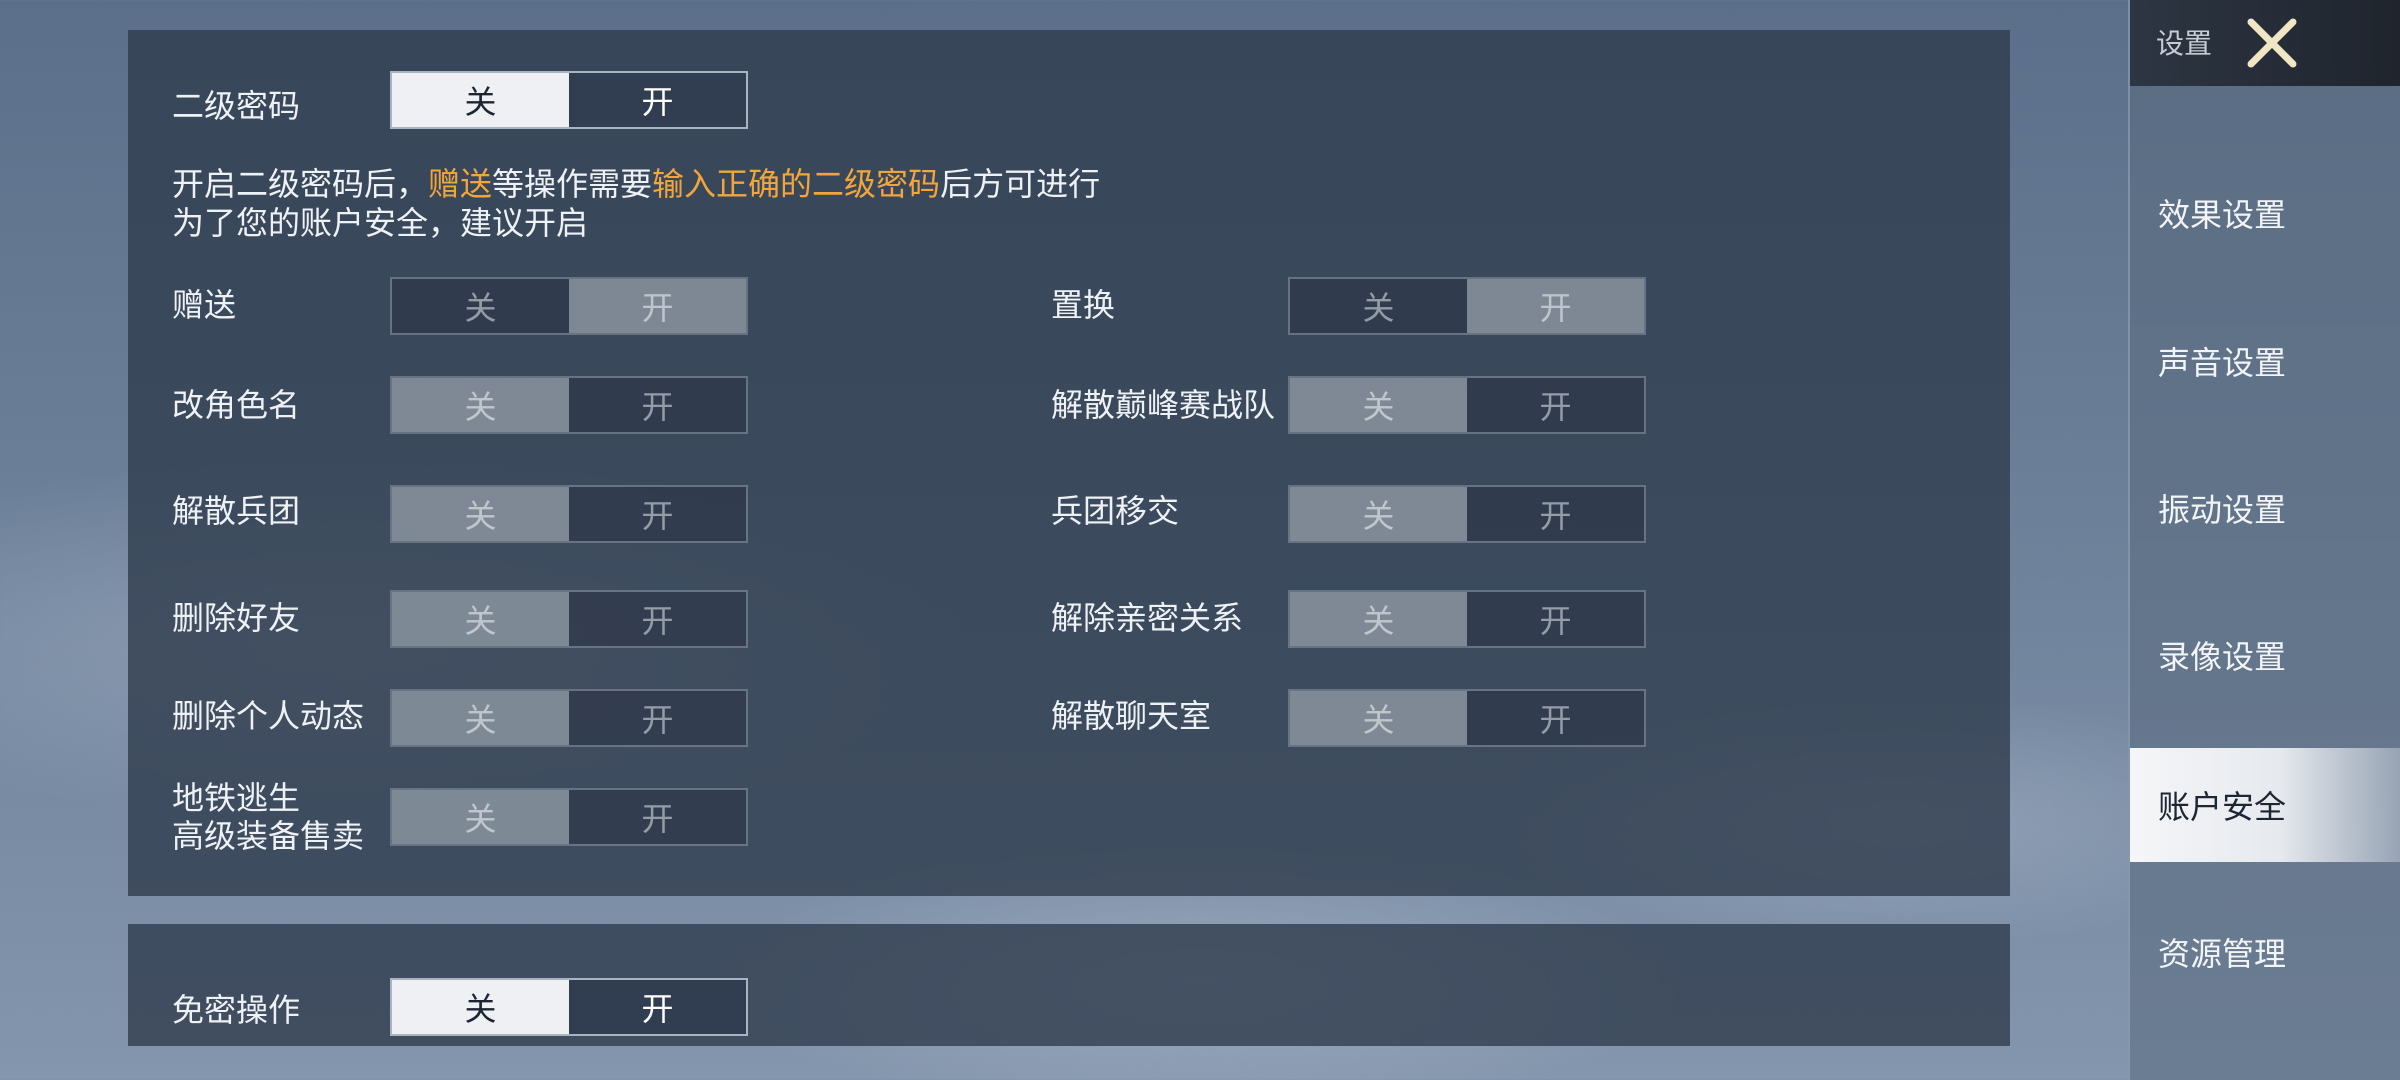 Image resolution: width=2400 pixels, height=1080 pixels. What do you see at coordinates (2222, 510) in the screenshot?
I see `nav-item-label: 振动设置` at bounding box center [2222, 510].